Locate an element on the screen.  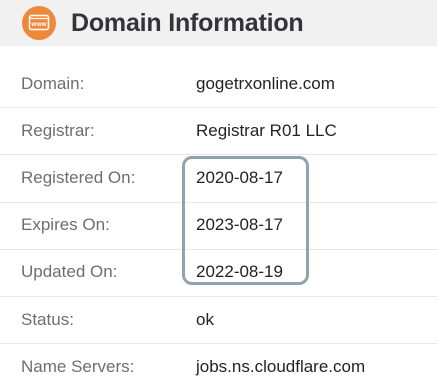
expires-on-value: 2023-08-17 is located at coordinates (239, 225).